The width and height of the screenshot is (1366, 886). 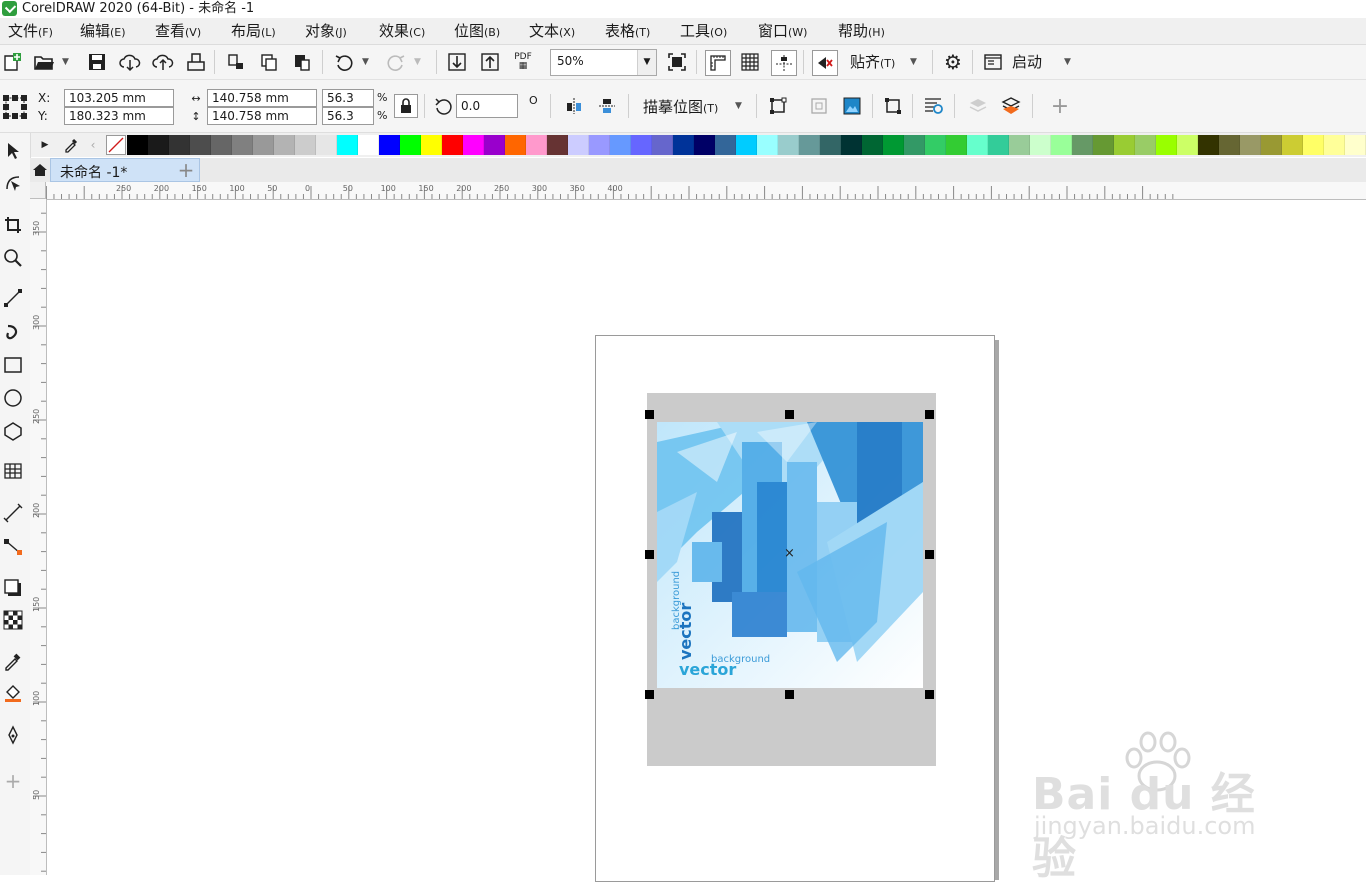 What do you see at coordinates (116, 145) in the screenshot?
I see `no-fill-swatch` at bounding box center [116, 145].